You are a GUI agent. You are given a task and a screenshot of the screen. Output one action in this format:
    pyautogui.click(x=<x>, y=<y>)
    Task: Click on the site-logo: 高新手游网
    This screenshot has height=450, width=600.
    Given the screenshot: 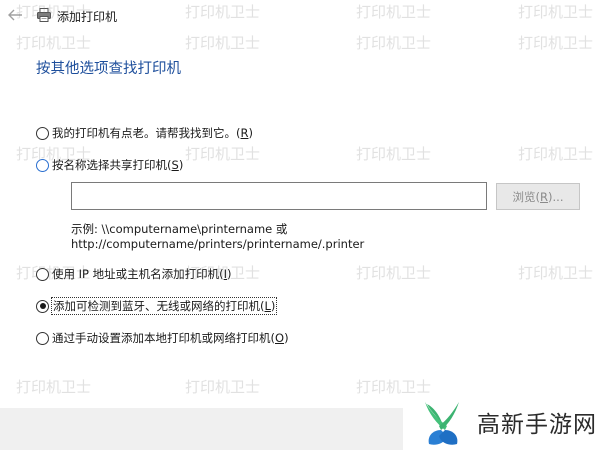 What is the action you would take?
    pyautogui.click(x=501, y=422)
    